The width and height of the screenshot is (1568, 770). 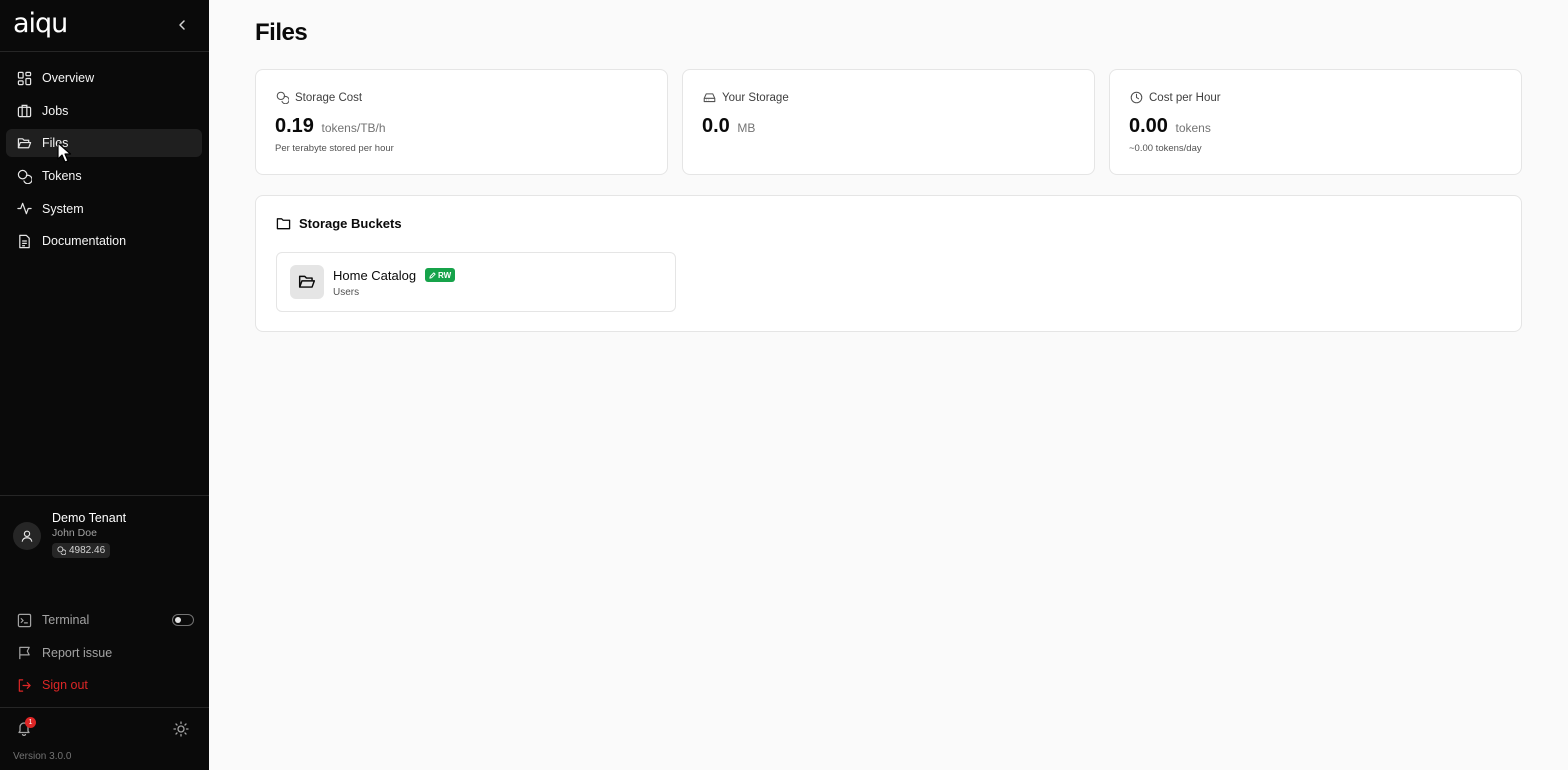 I want to click on report-issue-item: Report issue, so click(x=104, y=653).